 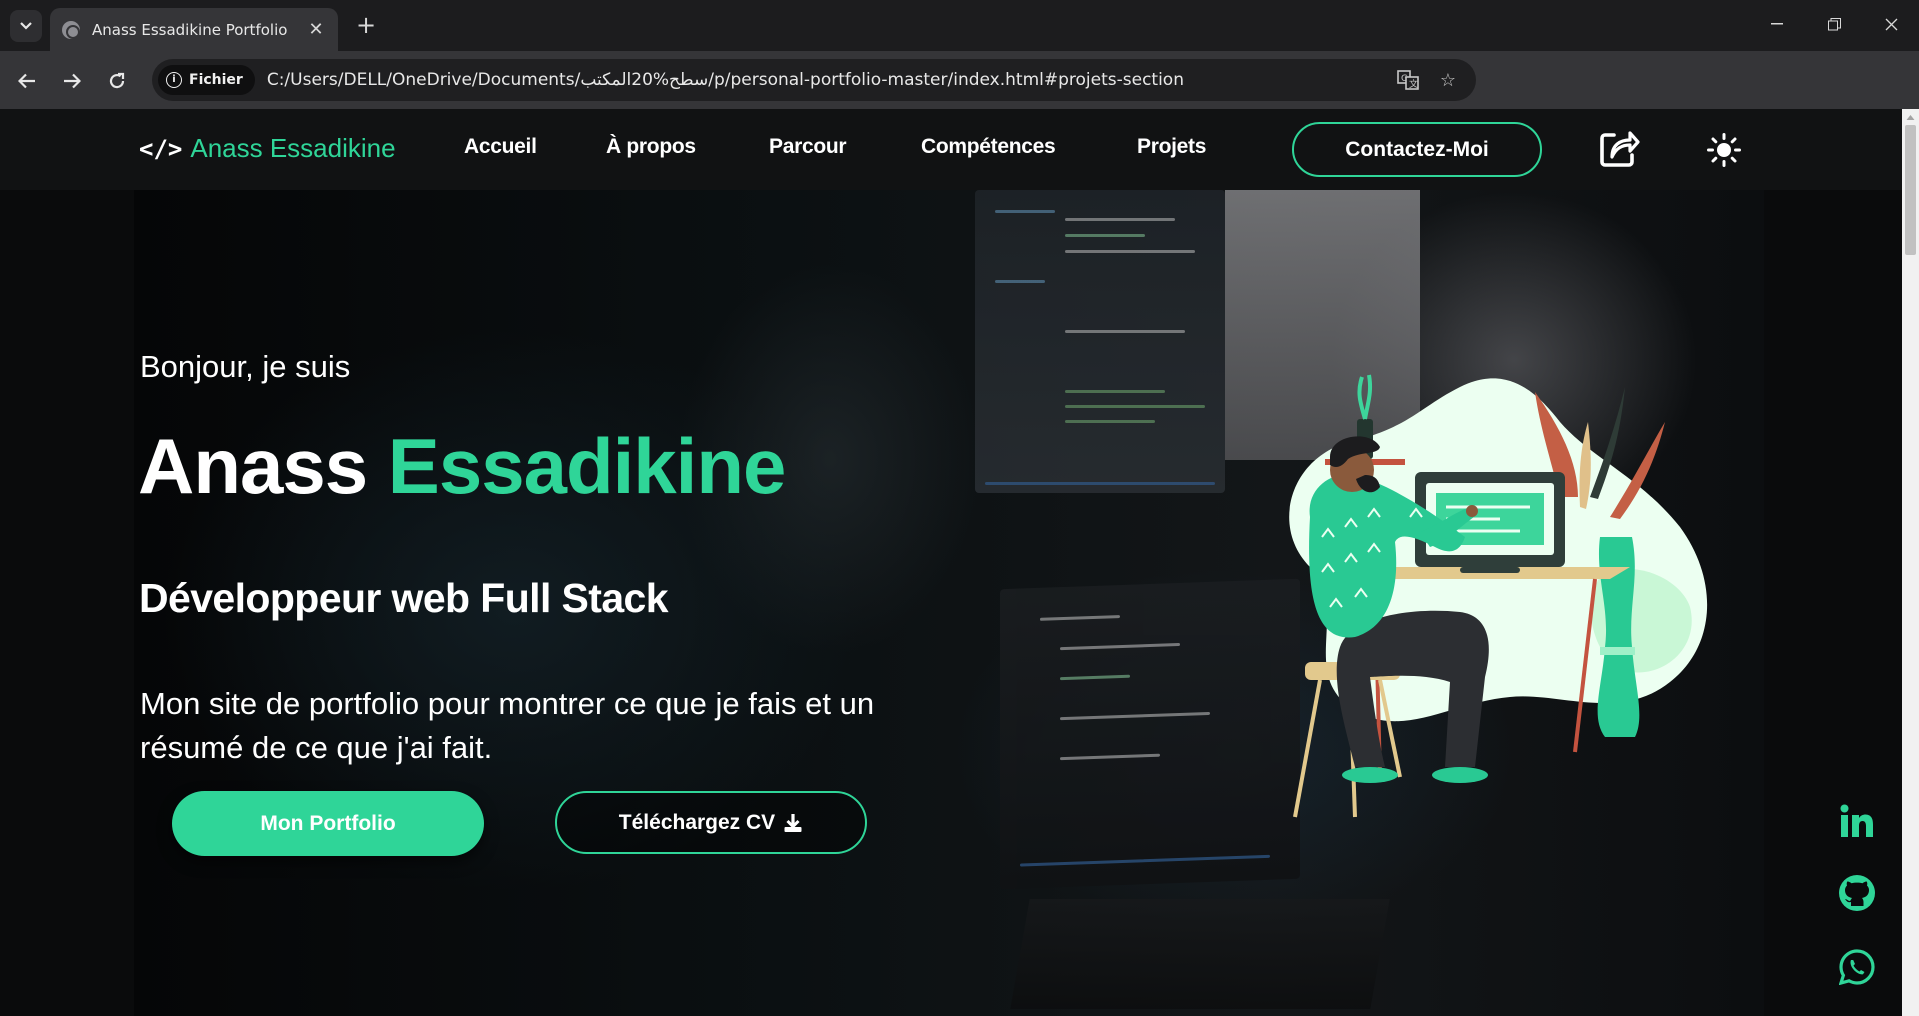 What do you see at coordinates (1171, 147) in the screenshot?
I see `nav-link-projets: Projets` at bounding box center [1171, 147].